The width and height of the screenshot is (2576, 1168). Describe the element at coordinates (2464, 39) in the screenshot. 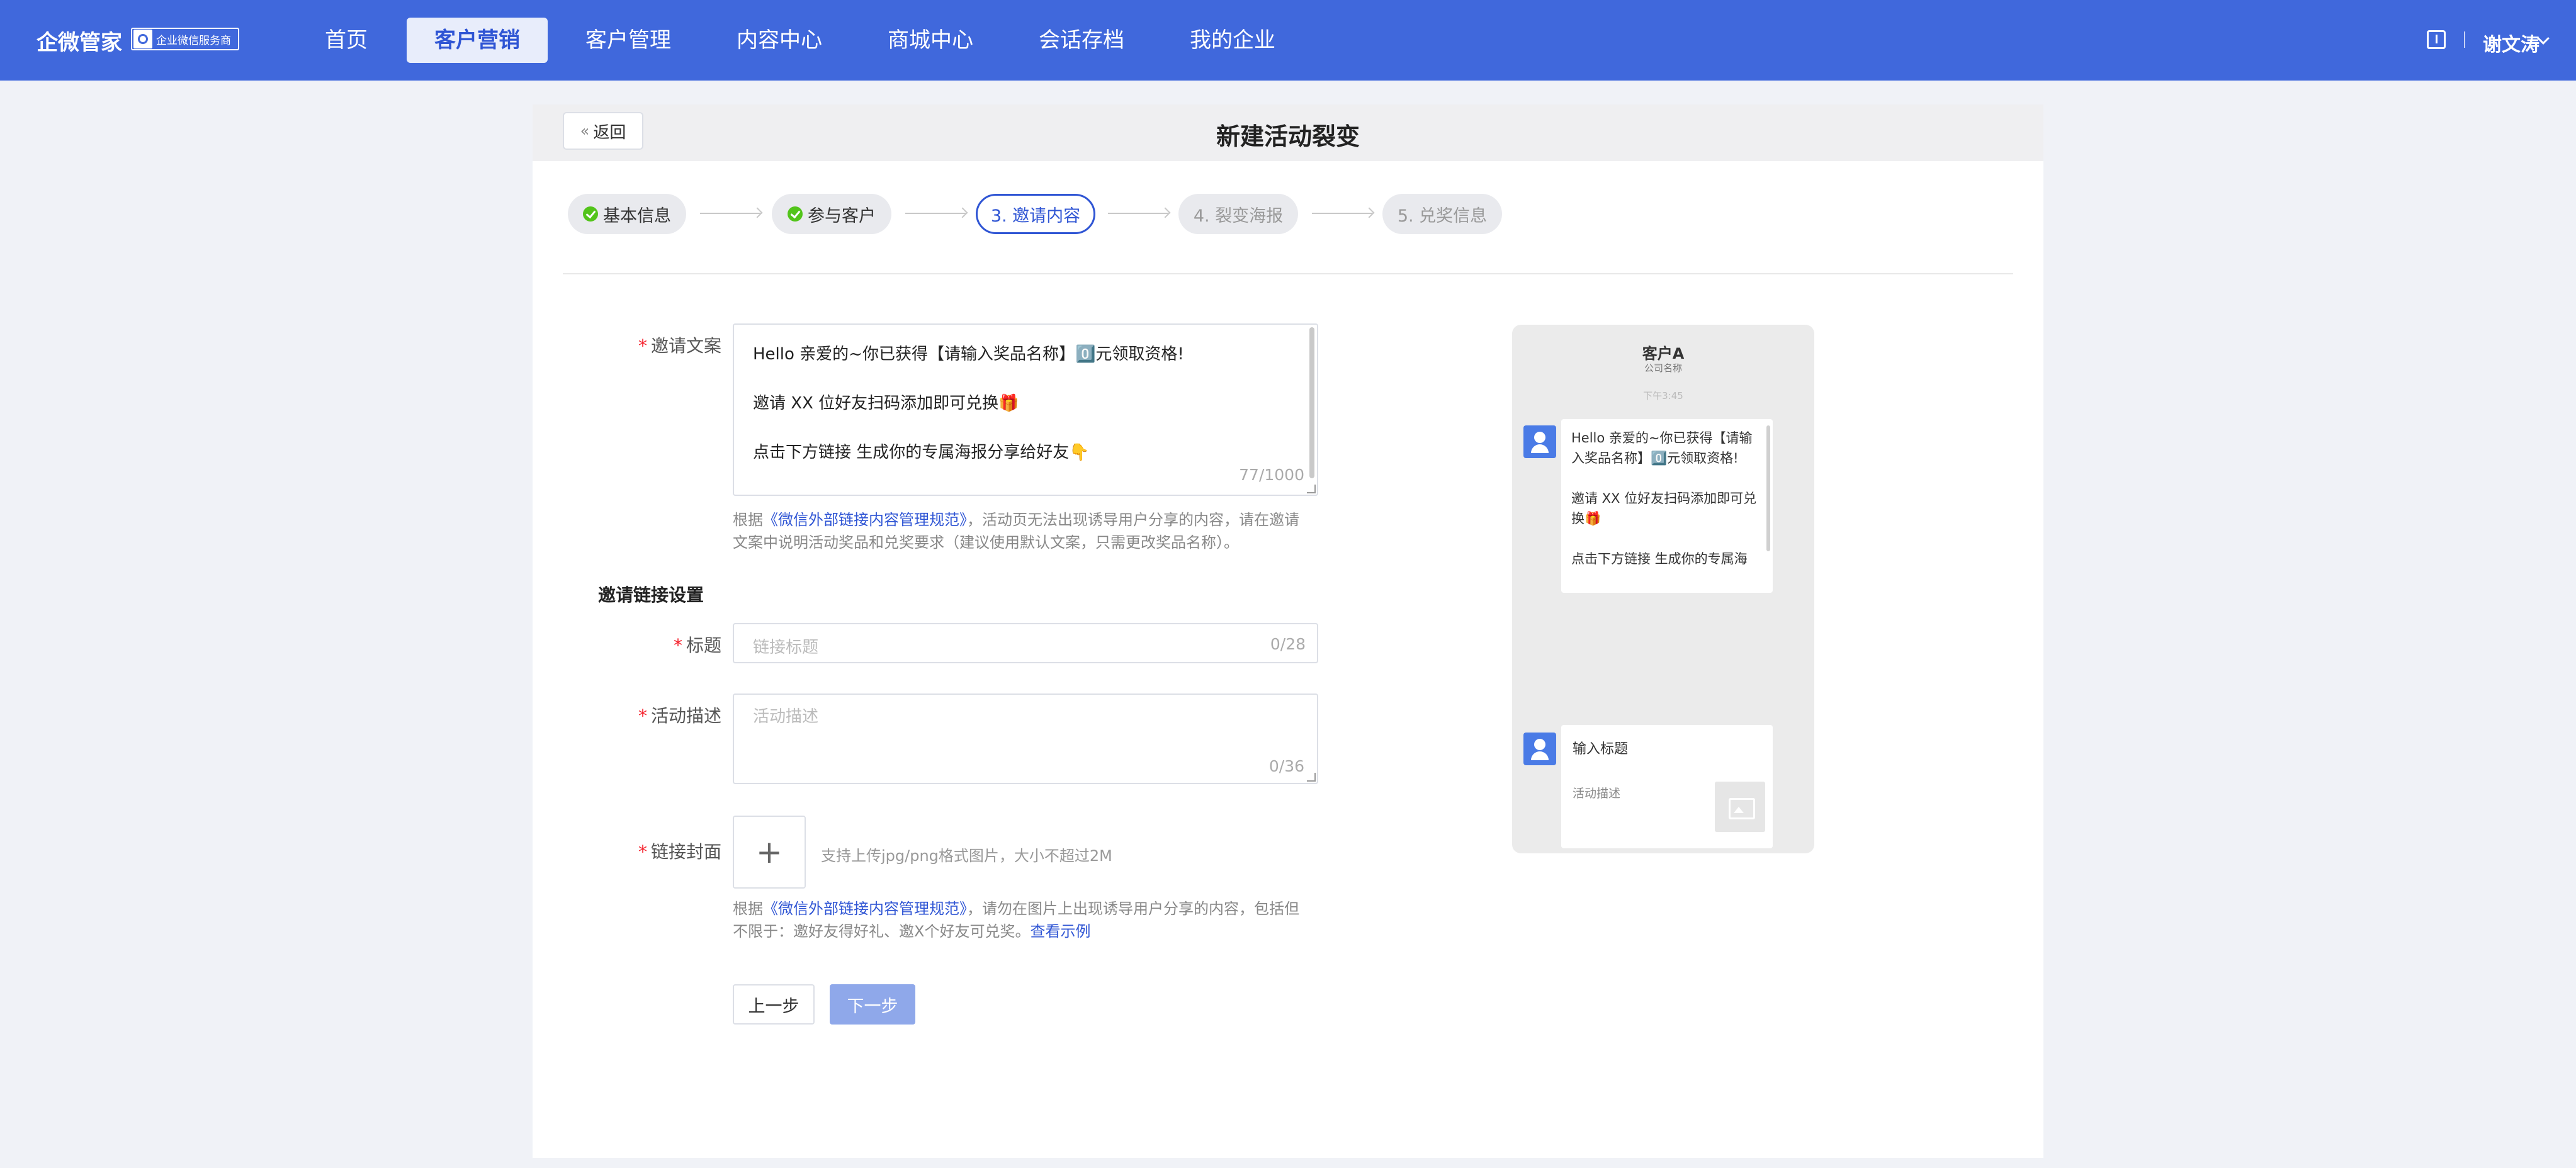

I see `nav-divider` at that location.